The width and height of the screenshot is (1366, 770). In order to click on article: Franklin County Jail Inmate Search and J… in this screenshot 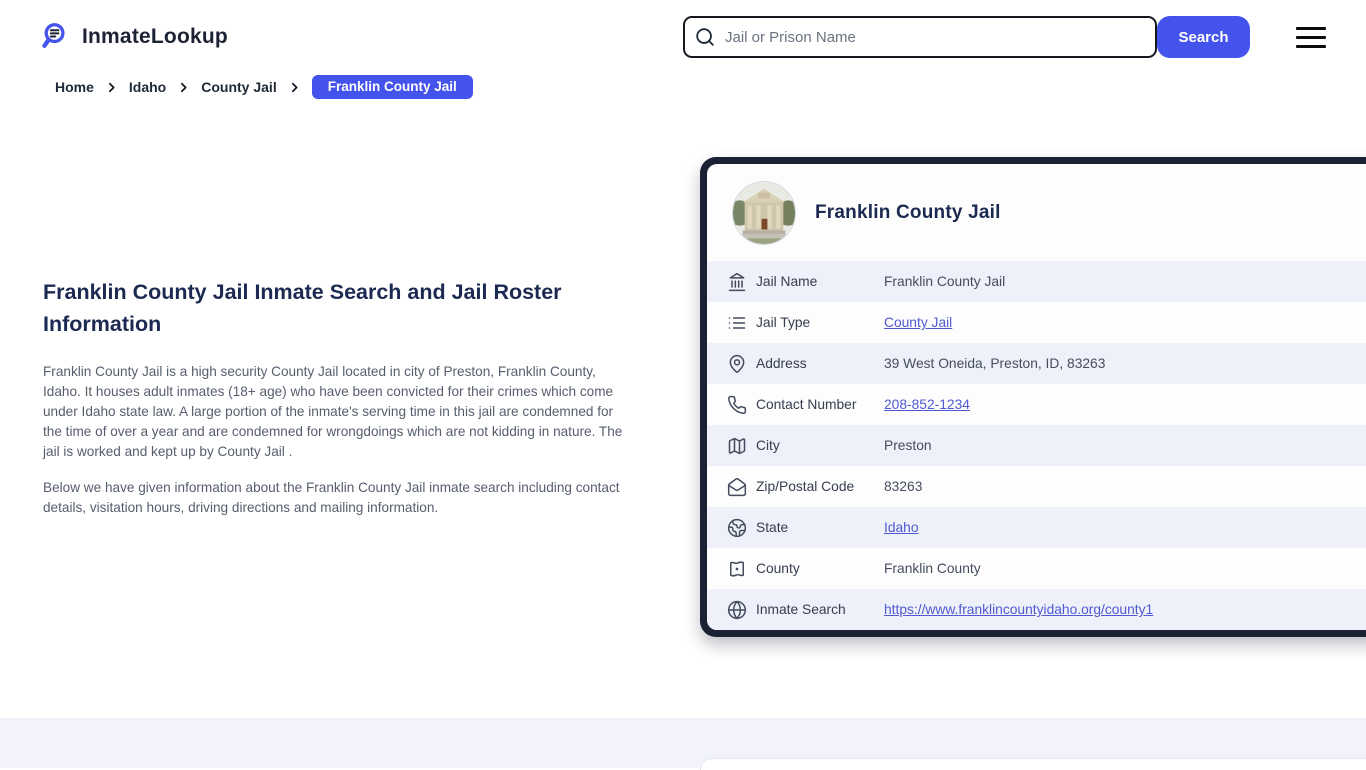, I will do `click(335, 405)`.